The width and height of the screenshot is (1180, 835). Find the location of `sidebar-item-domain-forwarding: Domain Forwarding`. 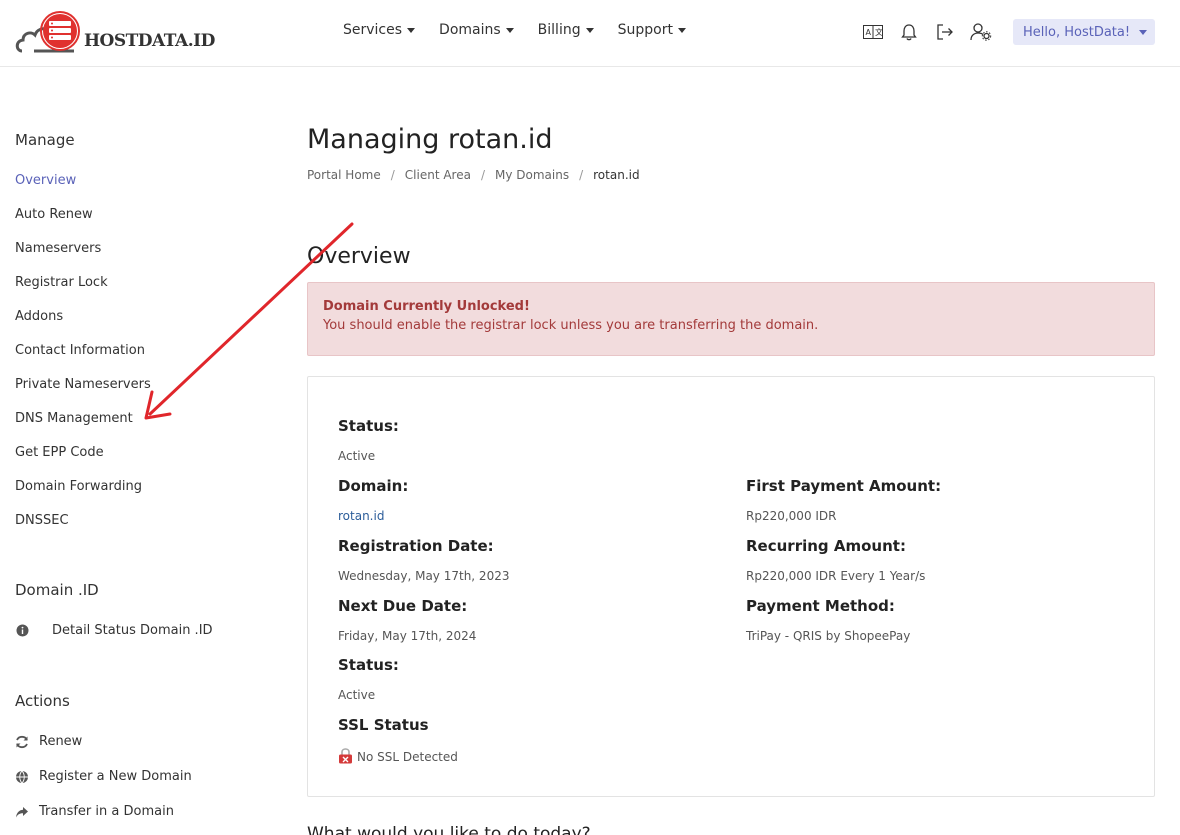

sidebar-item-domain-forwarding: Domain Forwarding is located at coordinates (78, 486).